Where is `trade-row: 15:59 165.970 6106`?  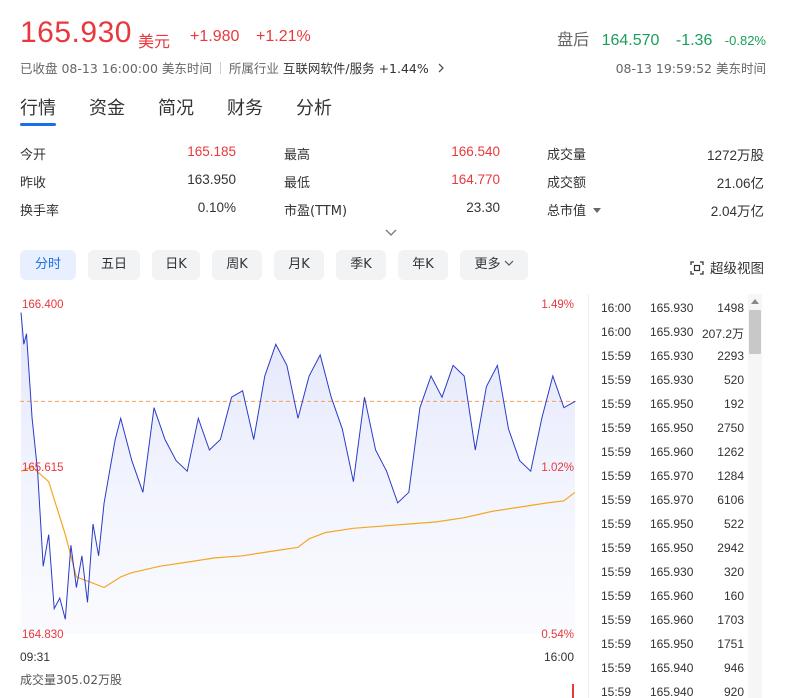 trade-row: 15:59 165.970 6106 is located at coordinates (681, 498).